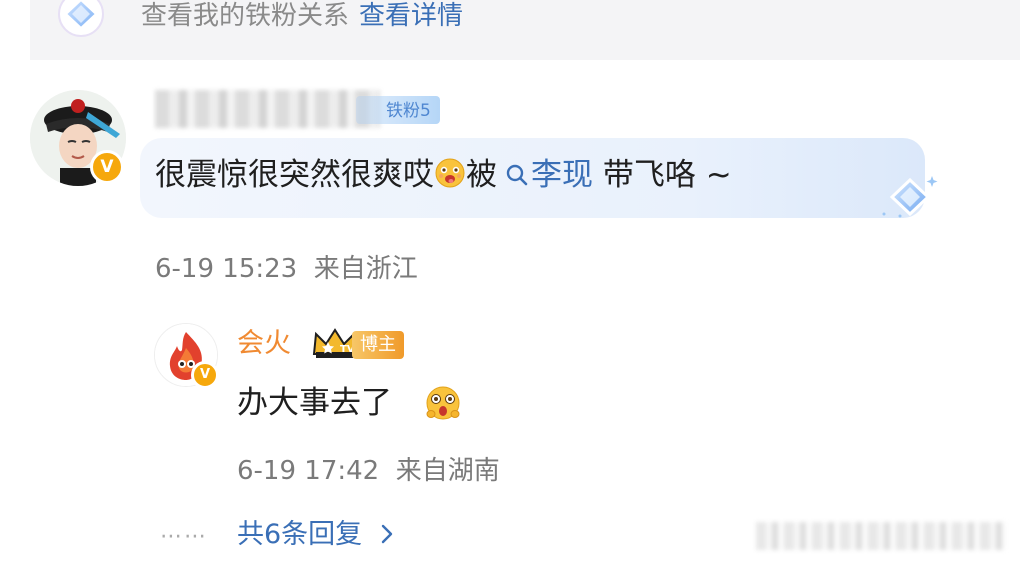 This screenshot has height=562, width=1020. I want to click on excited-face-emoji-icon, so click(443, 403).